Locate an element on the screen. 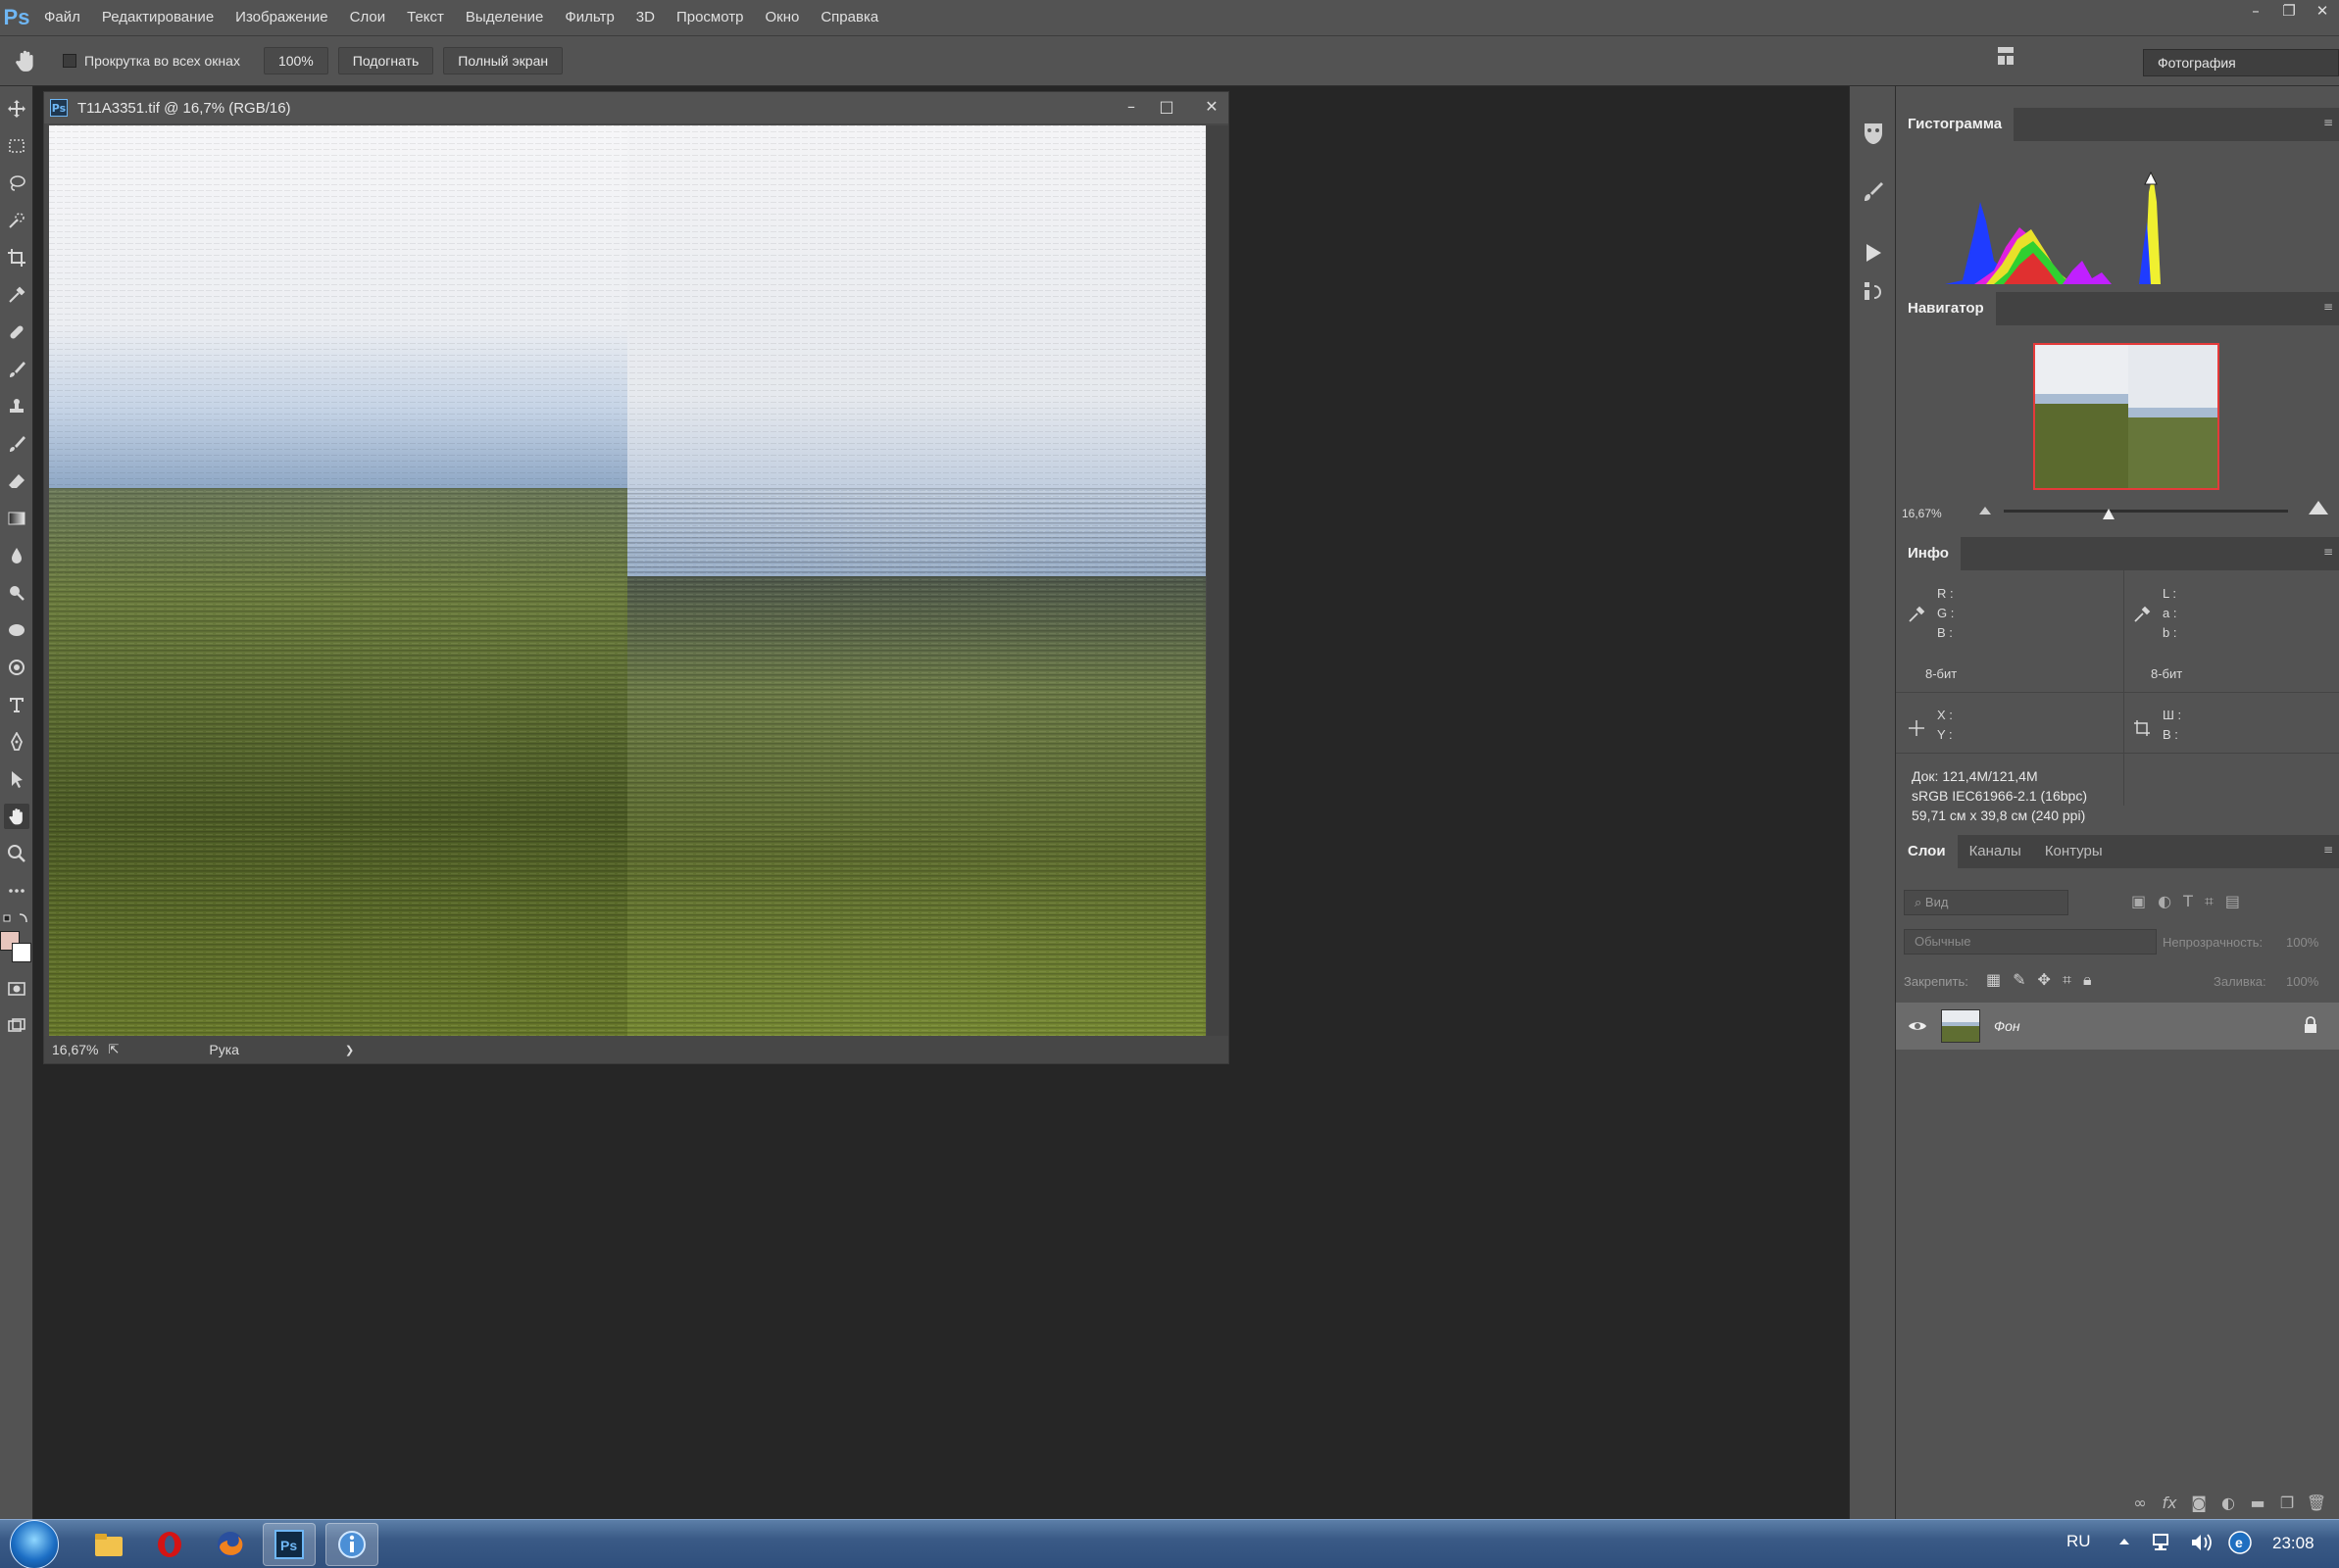  menu-window: Окно is located at coordinates (782, 17).